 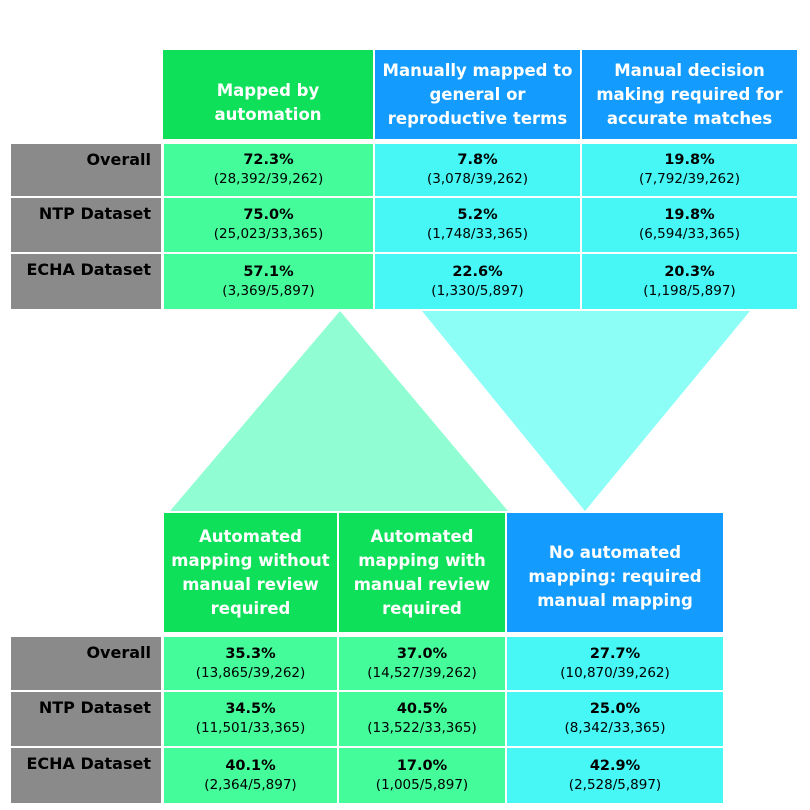 I want to click on fraction-value: (1,005/5,897), so click(x=422, y=784).